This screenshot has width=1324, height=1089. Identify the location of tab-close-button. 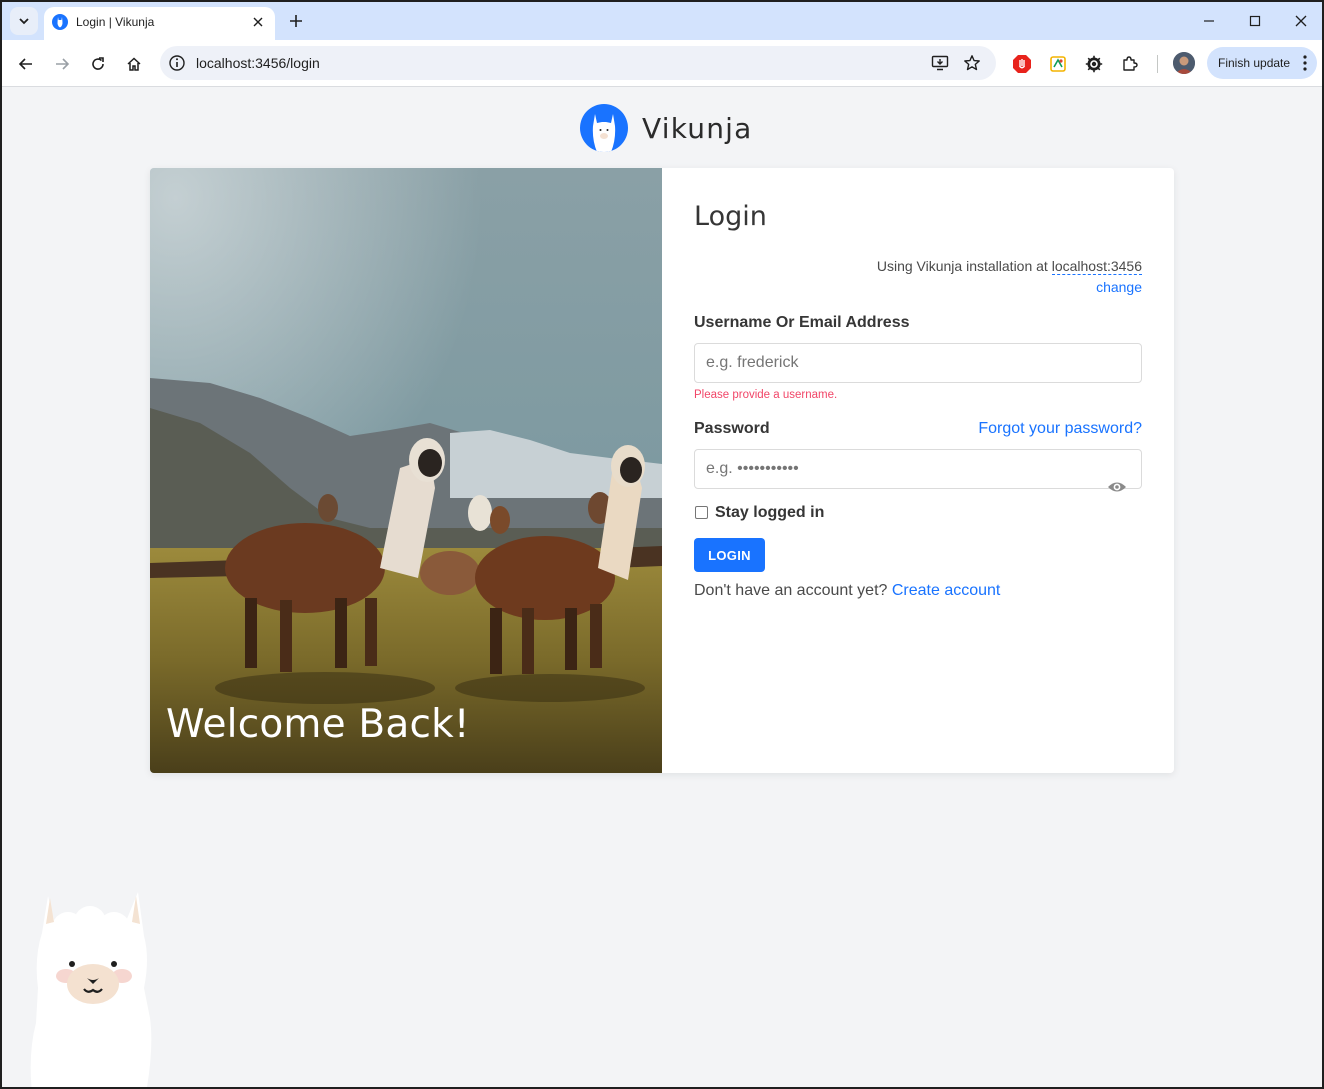
(258, 22).